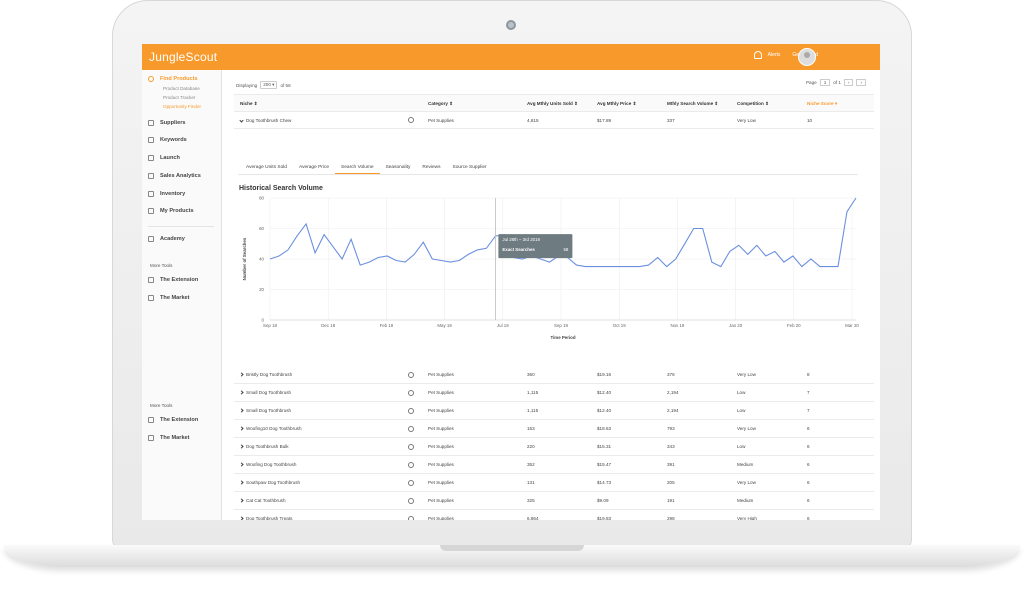 The image size is (1024, 589). I want to click on sidebar-item-launch: Launch, so click(164, 158).